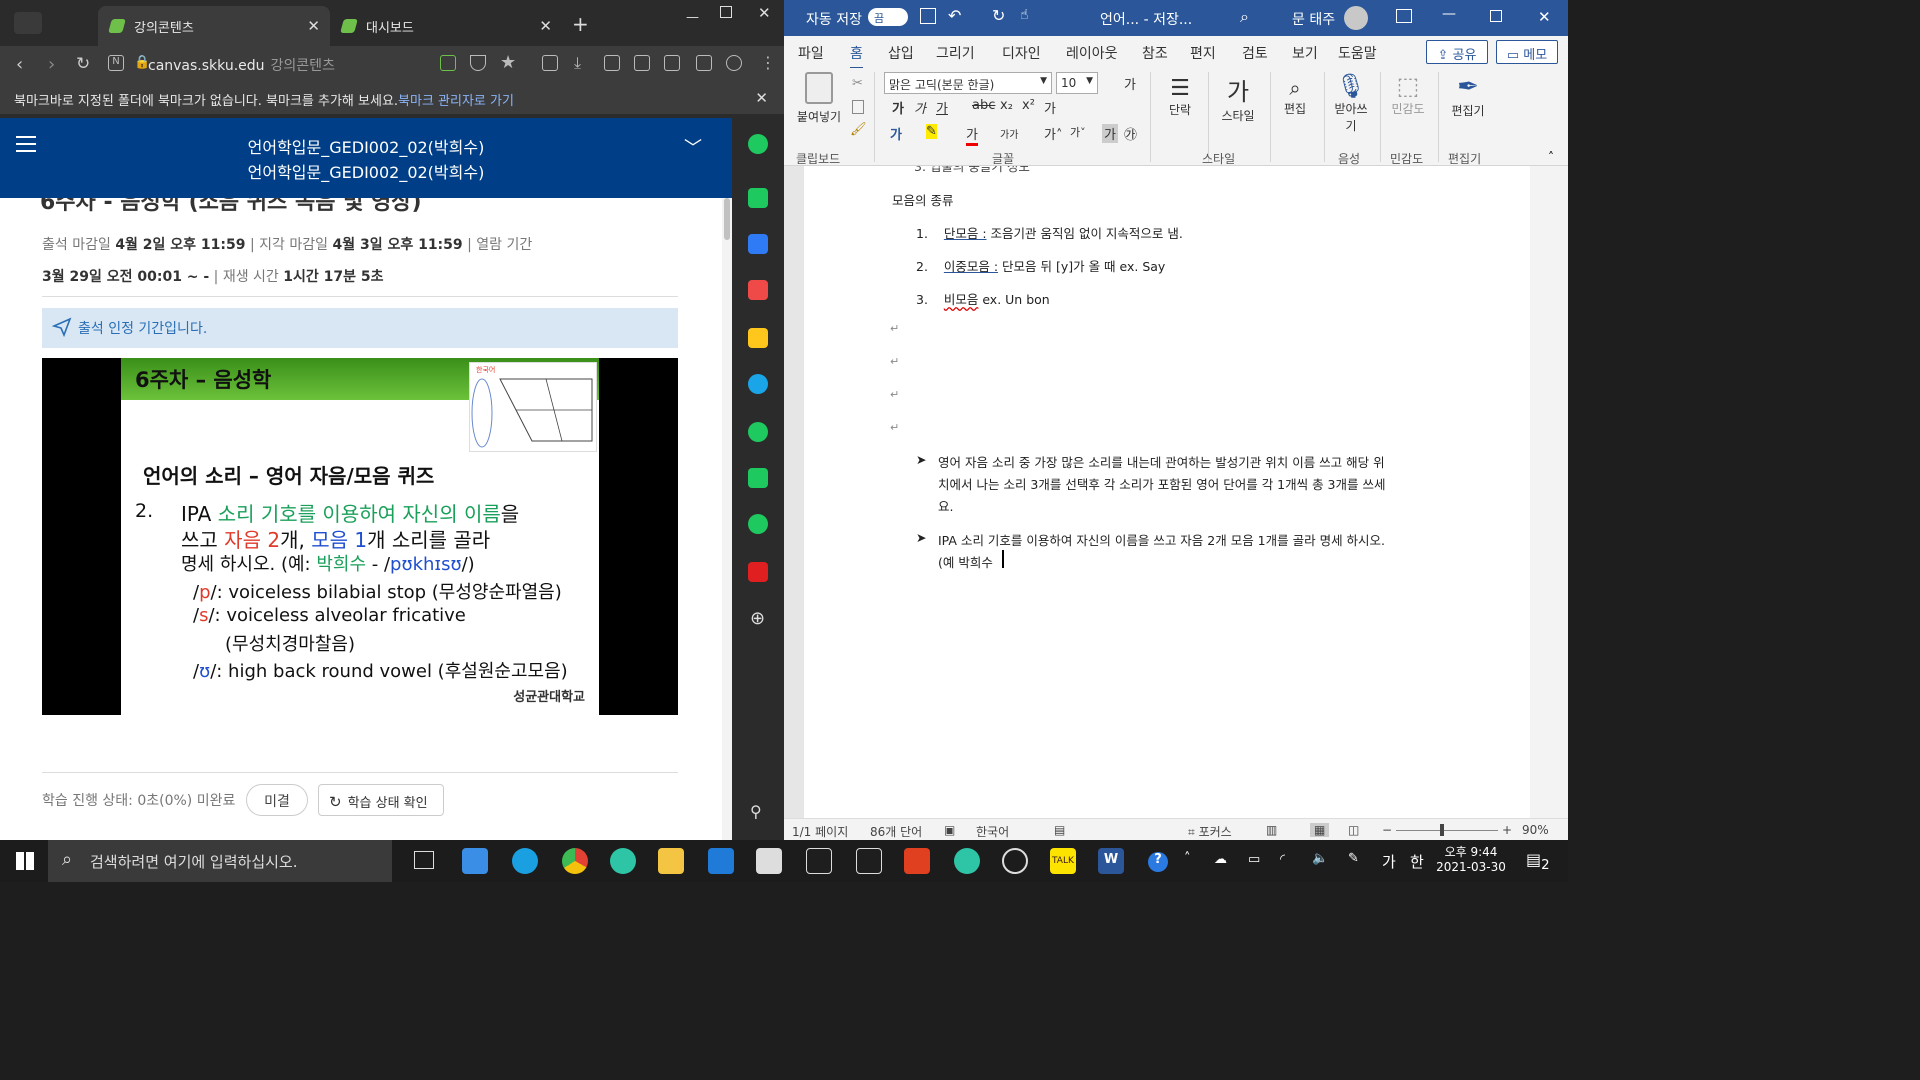 The height and width of the screenshot is (1080, 1920). I want to click on url-field: canvas.skku.edu 강의콘텐츠, so click(241, 65).